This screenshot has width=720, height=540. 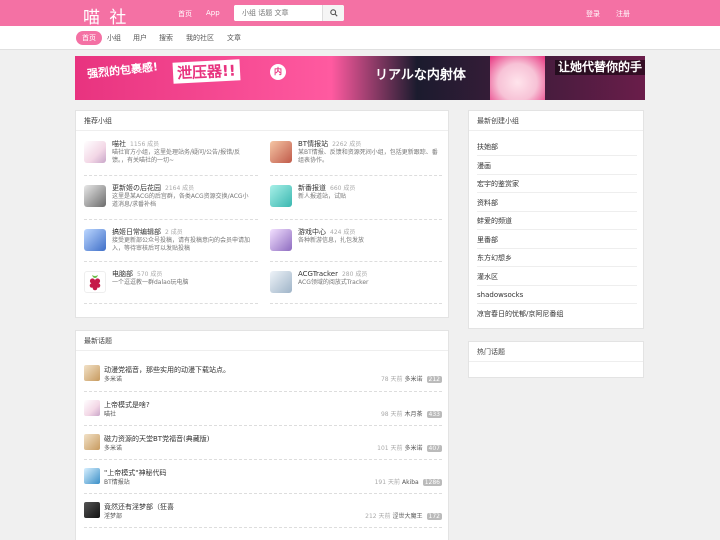 I want to click on topic-item: 上帝模式是啥? 喵社 98 天前 木月茶 433, so click(x=263, y=415).